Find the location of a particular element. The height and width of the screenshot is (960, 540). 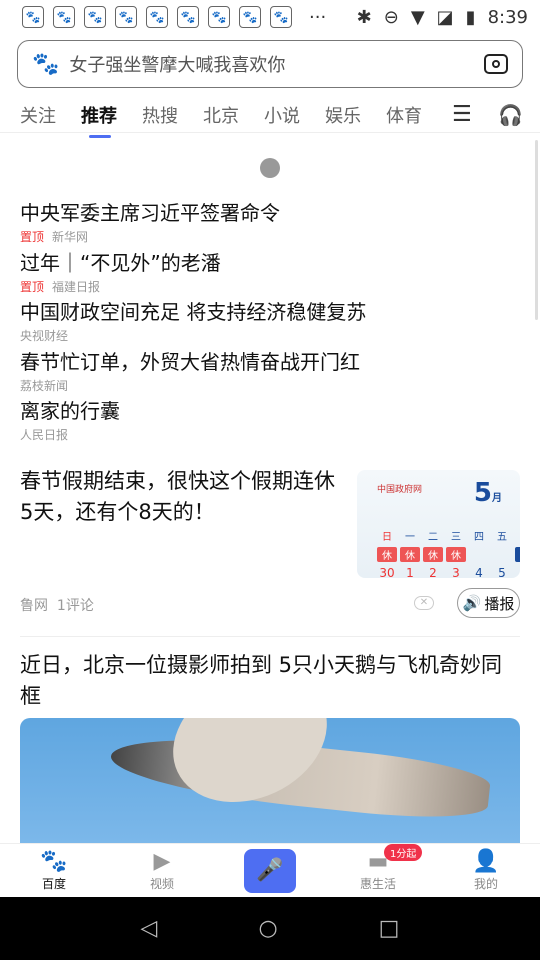

promo-badge: 1分起 is located at coordinates (403, 852).